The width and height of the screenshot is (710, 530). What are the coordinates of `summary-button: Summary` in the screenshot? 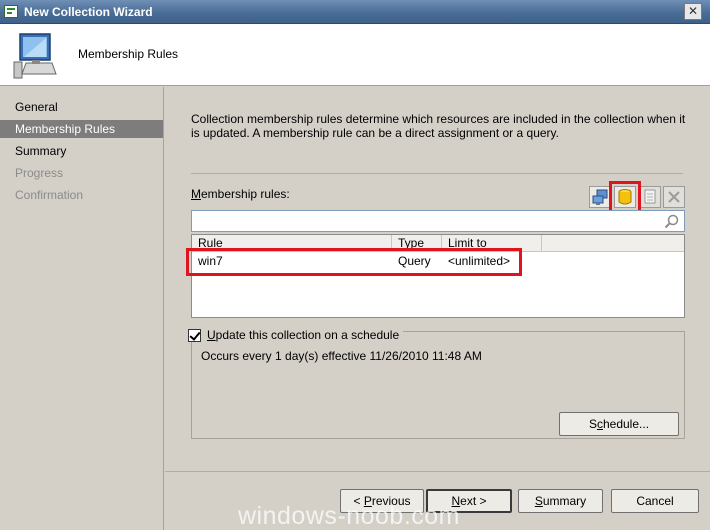 It's located at (560, 501).